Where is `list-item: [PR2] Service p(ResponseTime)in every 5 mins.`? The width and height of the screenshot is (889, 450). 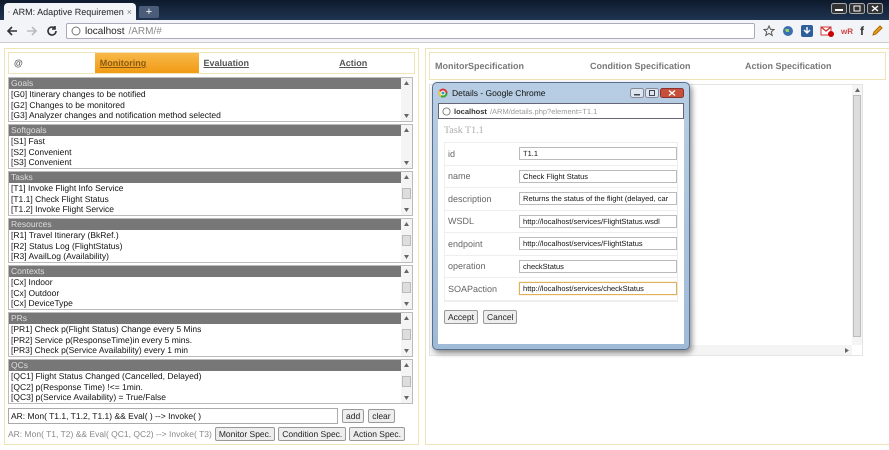
list-item: [PR2] Service p(ResponseTime)in every 5 mins. is located at coordinates (205, 340).